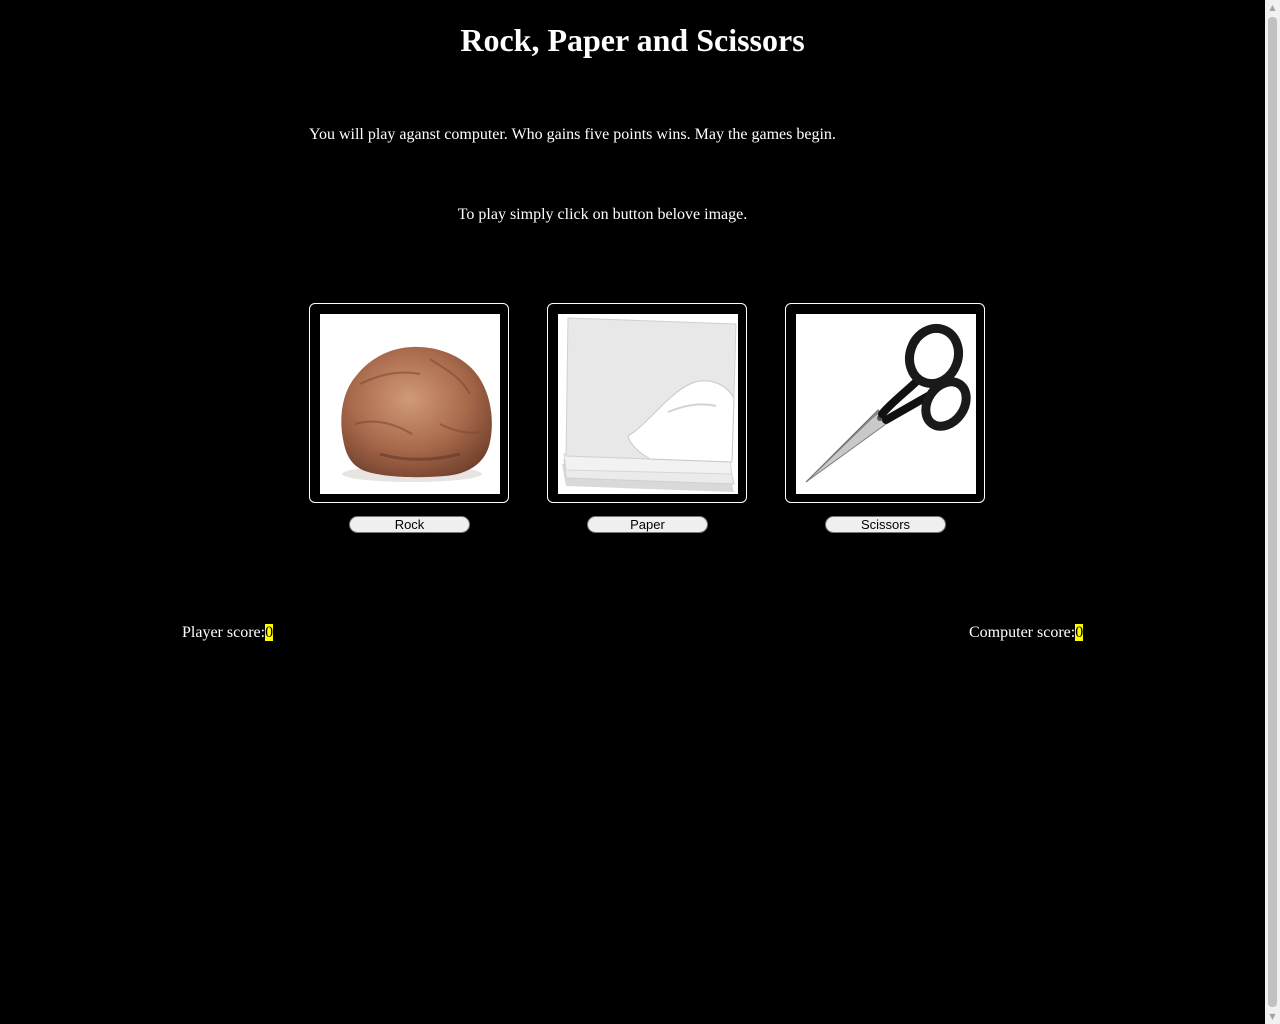 The width and height of the screenshot is (1280, 1024). I want to click on rock-card, so click(409, 403).